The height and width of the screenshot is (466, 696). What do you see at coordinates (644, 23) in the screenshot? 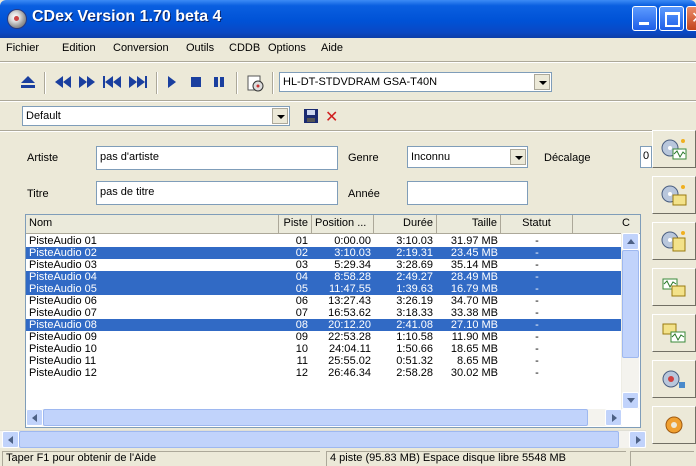
I see `minimize-icon` at bounding box center [644, 23].